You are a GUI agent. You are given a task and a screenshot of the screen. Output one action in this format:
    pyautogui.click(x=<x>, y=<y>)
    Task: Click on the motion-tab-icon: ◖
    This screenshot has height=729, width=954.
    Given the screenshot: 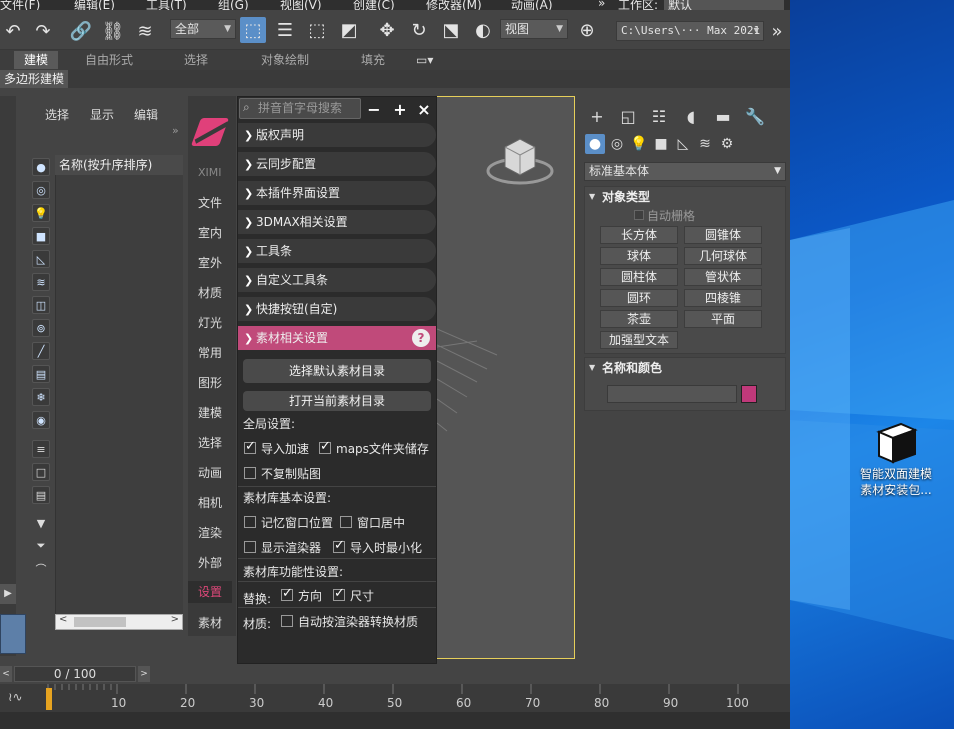 What is the action you would take?
    pyautogui.click(x=691, y=116)
    